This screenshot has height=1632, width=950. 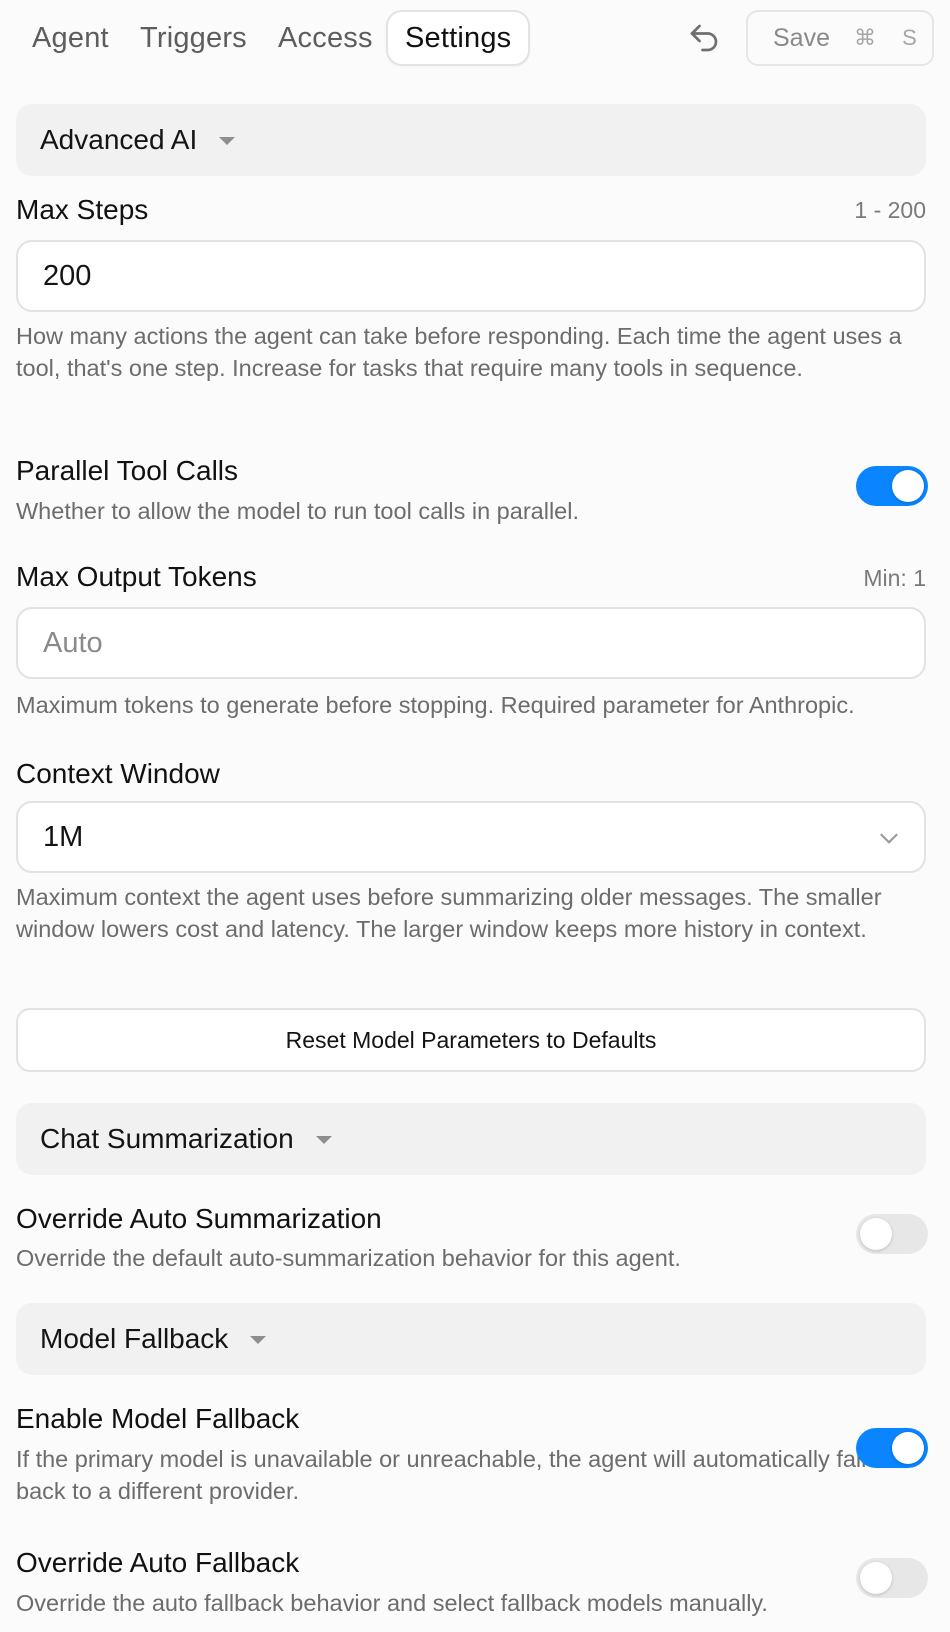 I want to click on override-auto-summarization-toggle, so click(x=892, y=1234).